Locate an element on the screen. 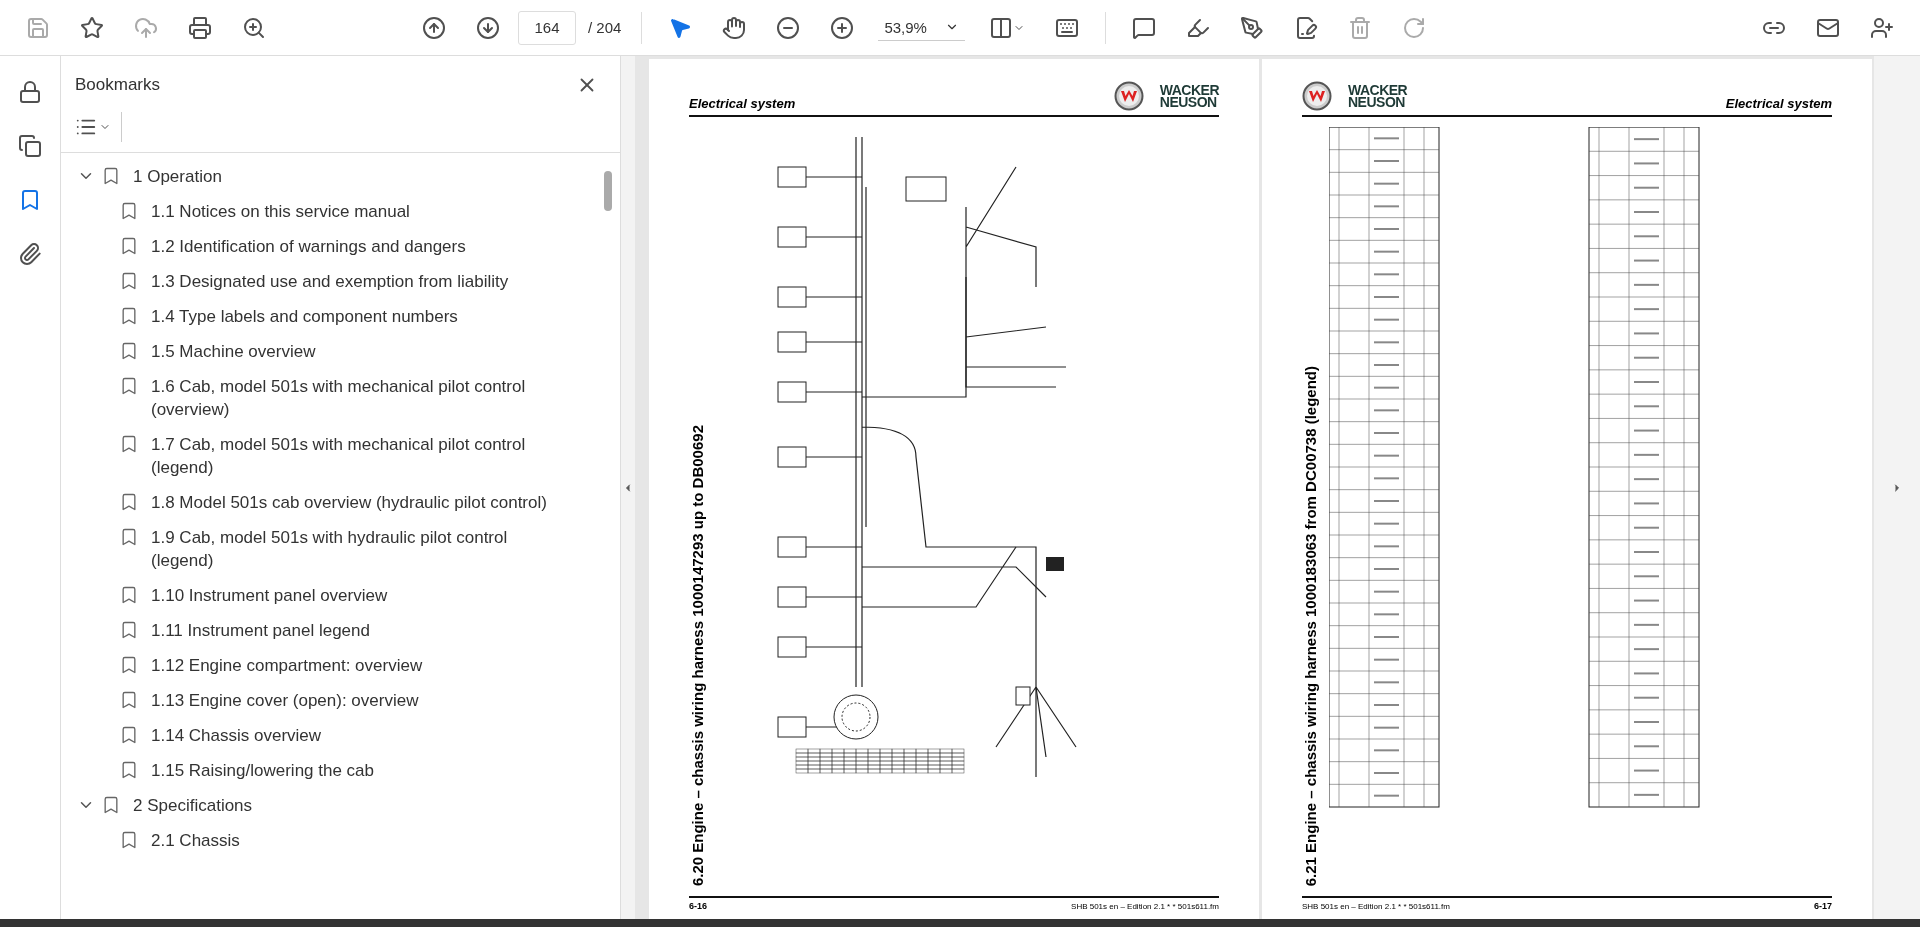 The width and height of the screenshot is (1920, 927). bookmark-item: 1.11 Instrument panel legend is located at coordinates (260, 630).